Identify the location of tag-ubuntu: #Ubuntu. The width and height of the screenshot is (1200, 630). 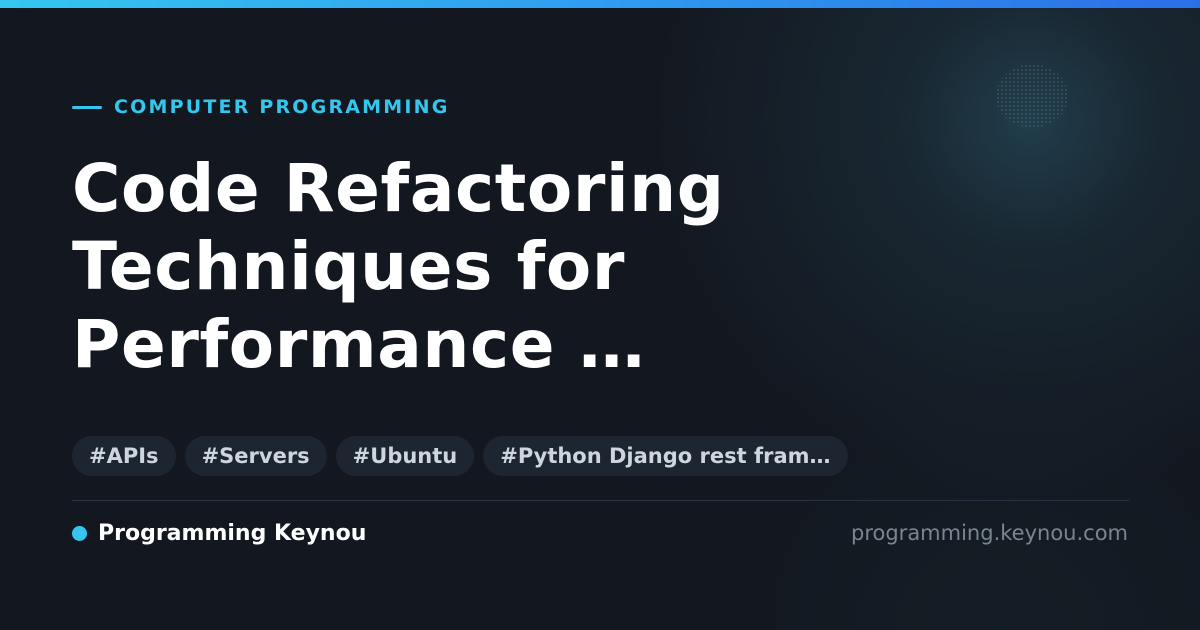
(405, 456).